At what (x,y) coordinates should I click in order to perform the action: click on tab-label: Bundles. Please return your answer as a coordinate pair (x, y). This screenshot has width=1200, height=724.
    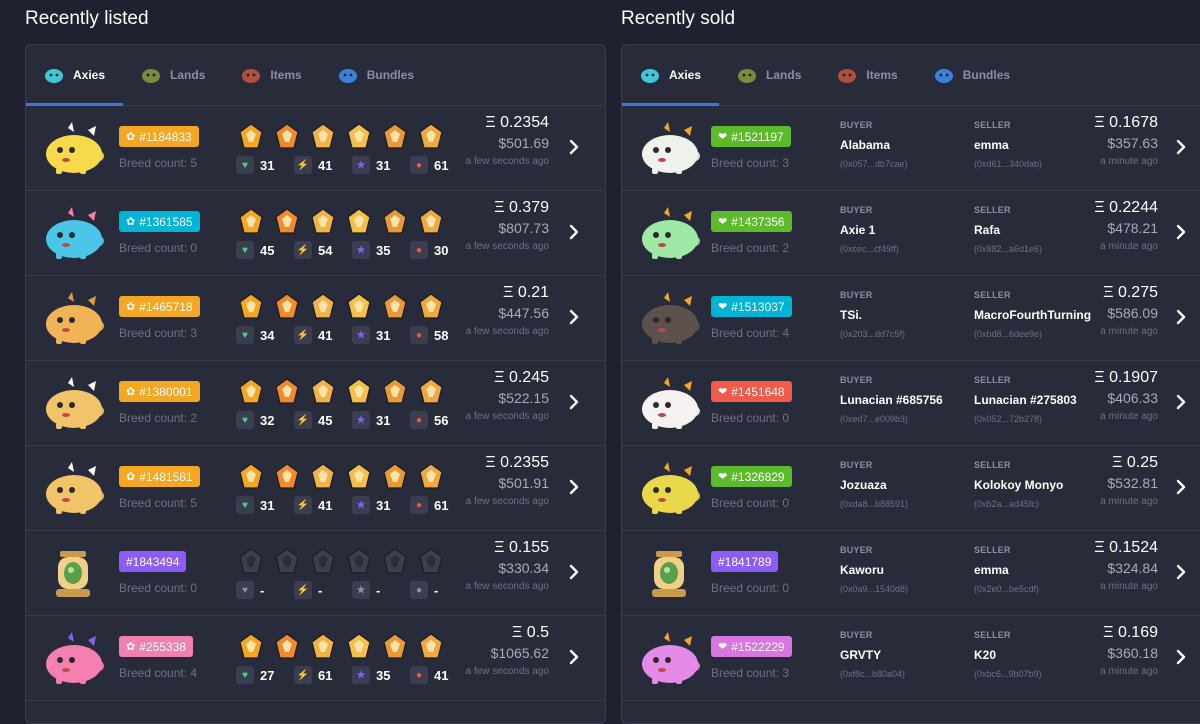
    Looking at the image, I should click on (390, 74).